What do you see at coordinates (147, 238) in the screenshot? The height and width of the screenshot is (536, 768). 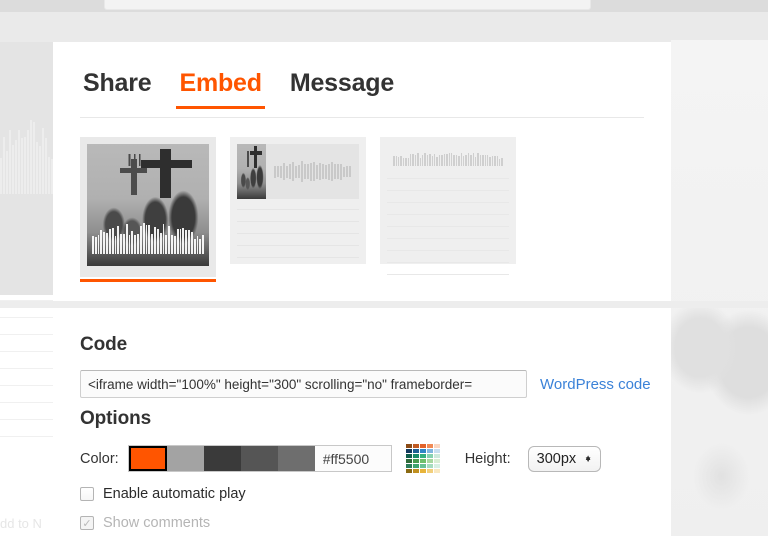 I see `waveform-overlay` at bounding box center [147, 238].